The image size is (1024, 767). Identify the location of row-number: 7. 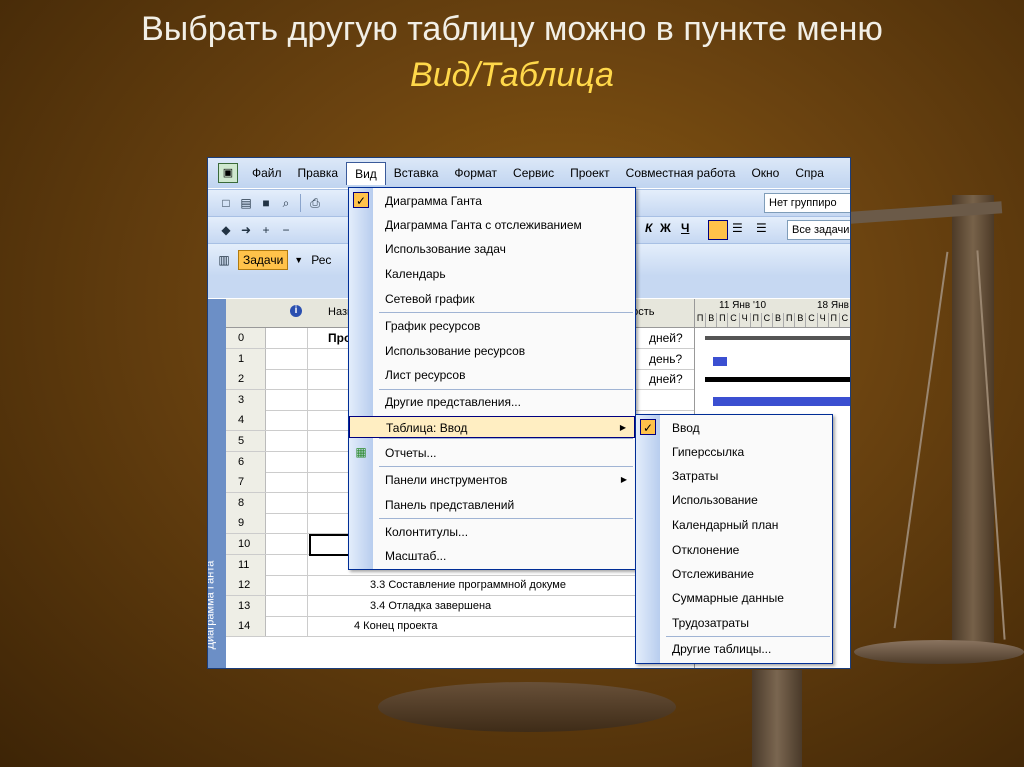
(246, 482).